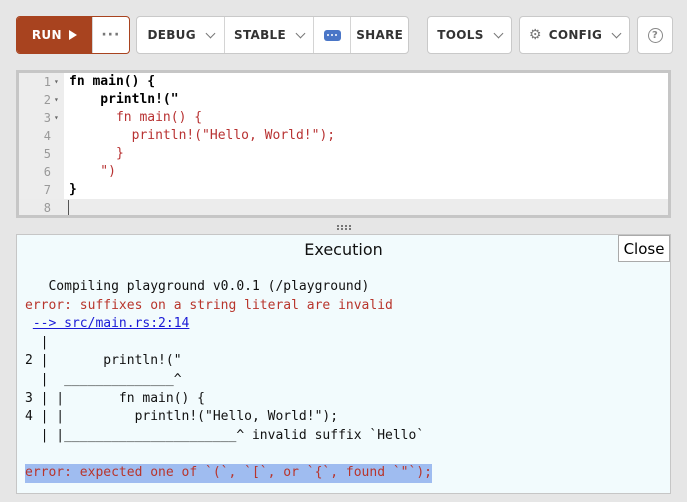 The height and width of the screenshot is (502, 687). I want to click on editor-line: 5 }, so click(343, 154).